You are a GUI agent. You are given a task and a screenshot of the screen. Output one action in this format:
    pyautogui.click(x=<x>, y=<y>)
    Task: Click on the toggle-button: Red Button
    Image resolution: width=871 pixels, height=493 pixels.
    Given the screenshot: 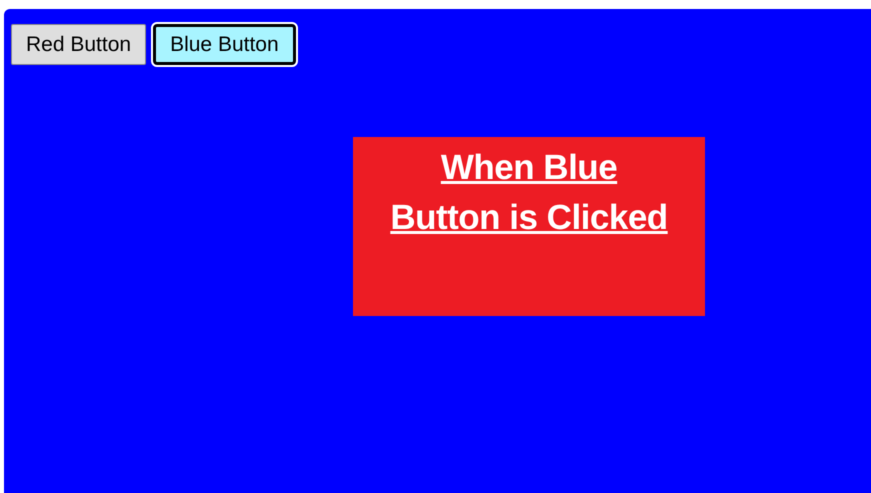 What is the action you would take?
    pyautogui.click(x=78, y=44)
    